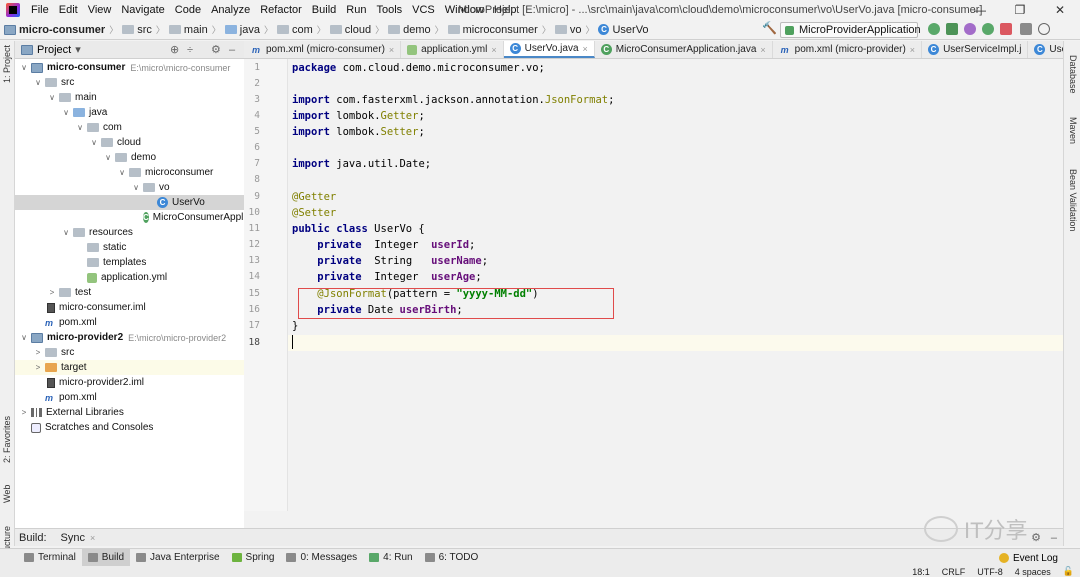 This screenshot has width=1080, height=577. What do you see at coordinates (980, 10) in the screenshot?
I see `minimize-button: —` at bounding box center [980, 10].